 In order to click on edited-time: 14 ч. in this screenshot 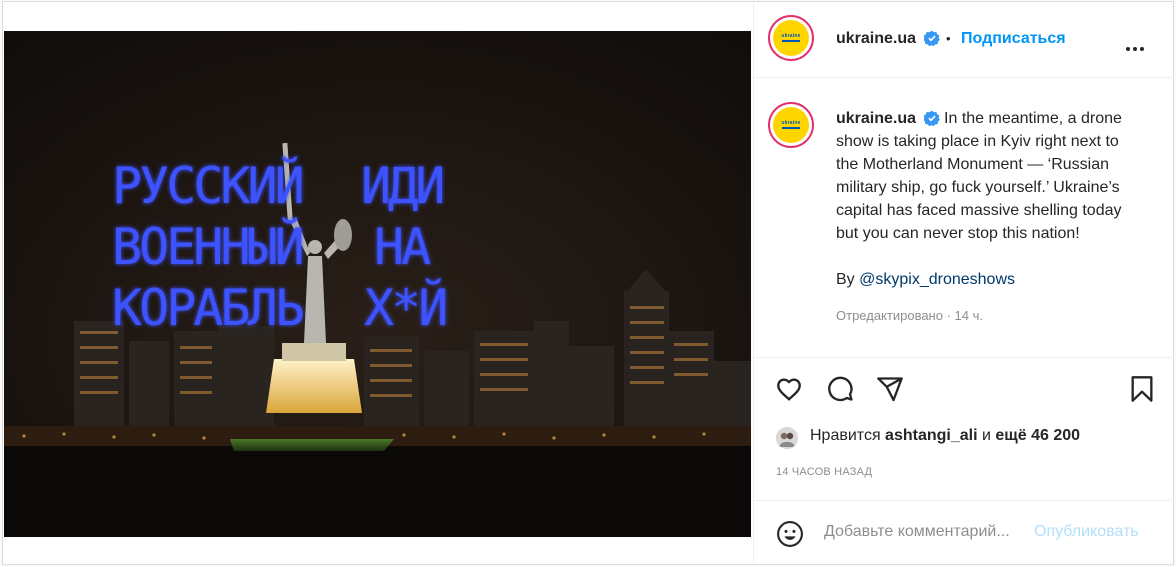, I will do `click(969, 315)`.